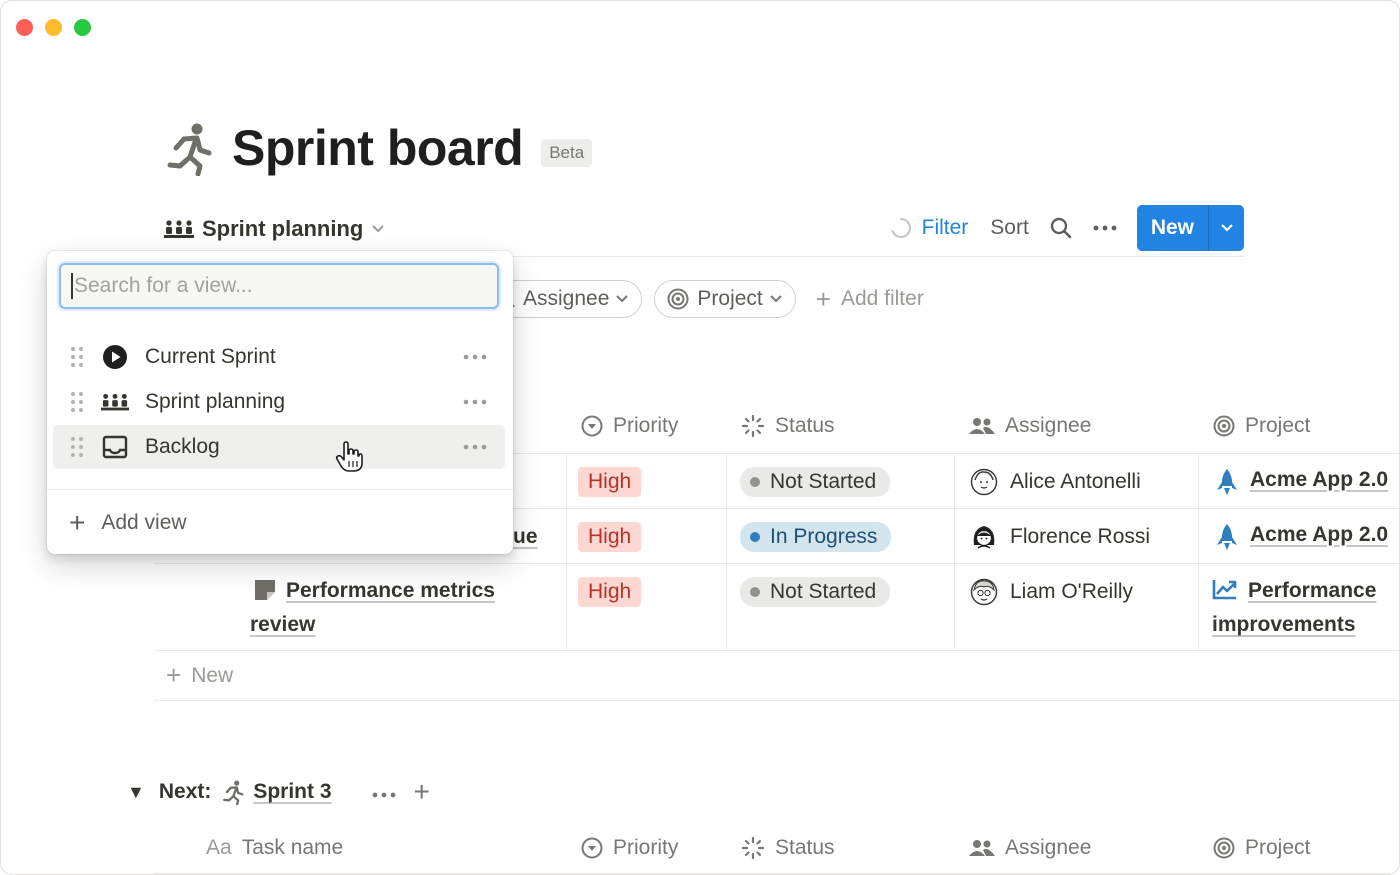  I want to click on close-window-button, so click(24, 27).